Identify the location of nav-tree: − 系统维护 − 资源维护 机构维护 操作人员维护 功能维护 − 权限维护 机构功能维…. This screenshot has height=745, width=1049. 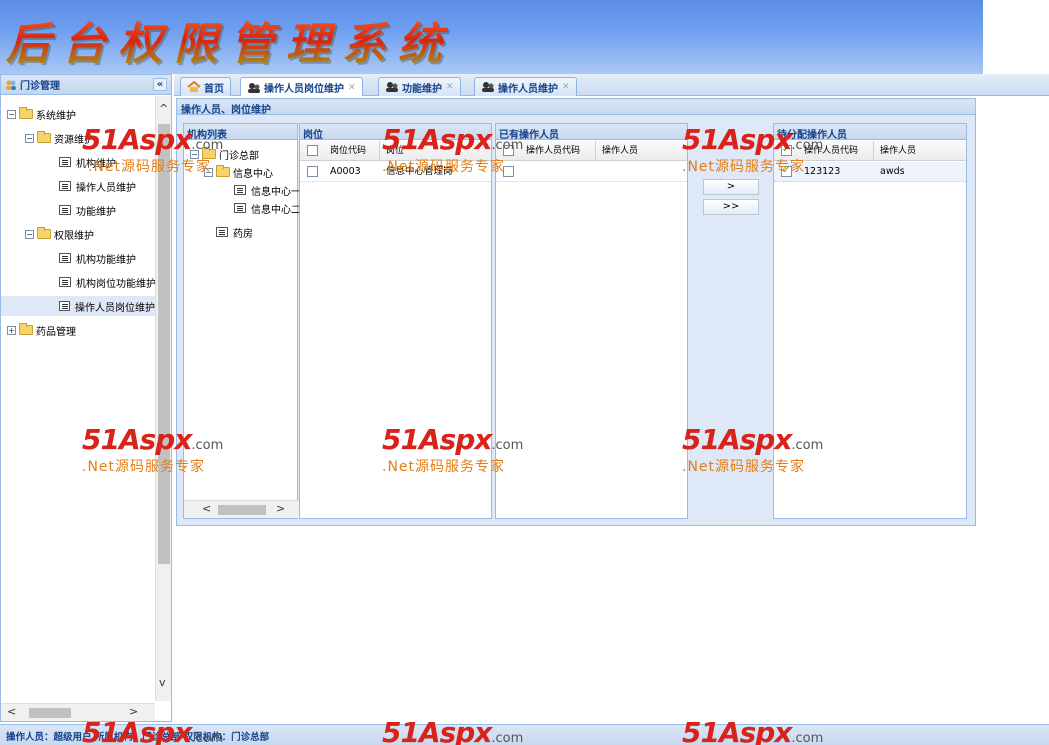
(78, 398).